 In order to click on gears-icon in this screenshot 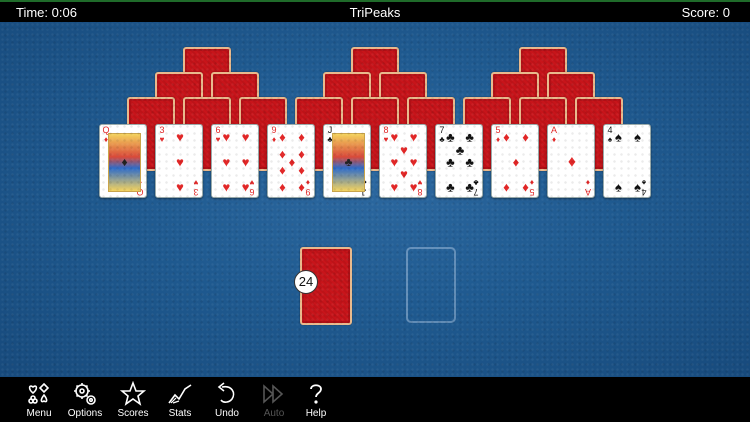, I will do `click(85, 394)`.